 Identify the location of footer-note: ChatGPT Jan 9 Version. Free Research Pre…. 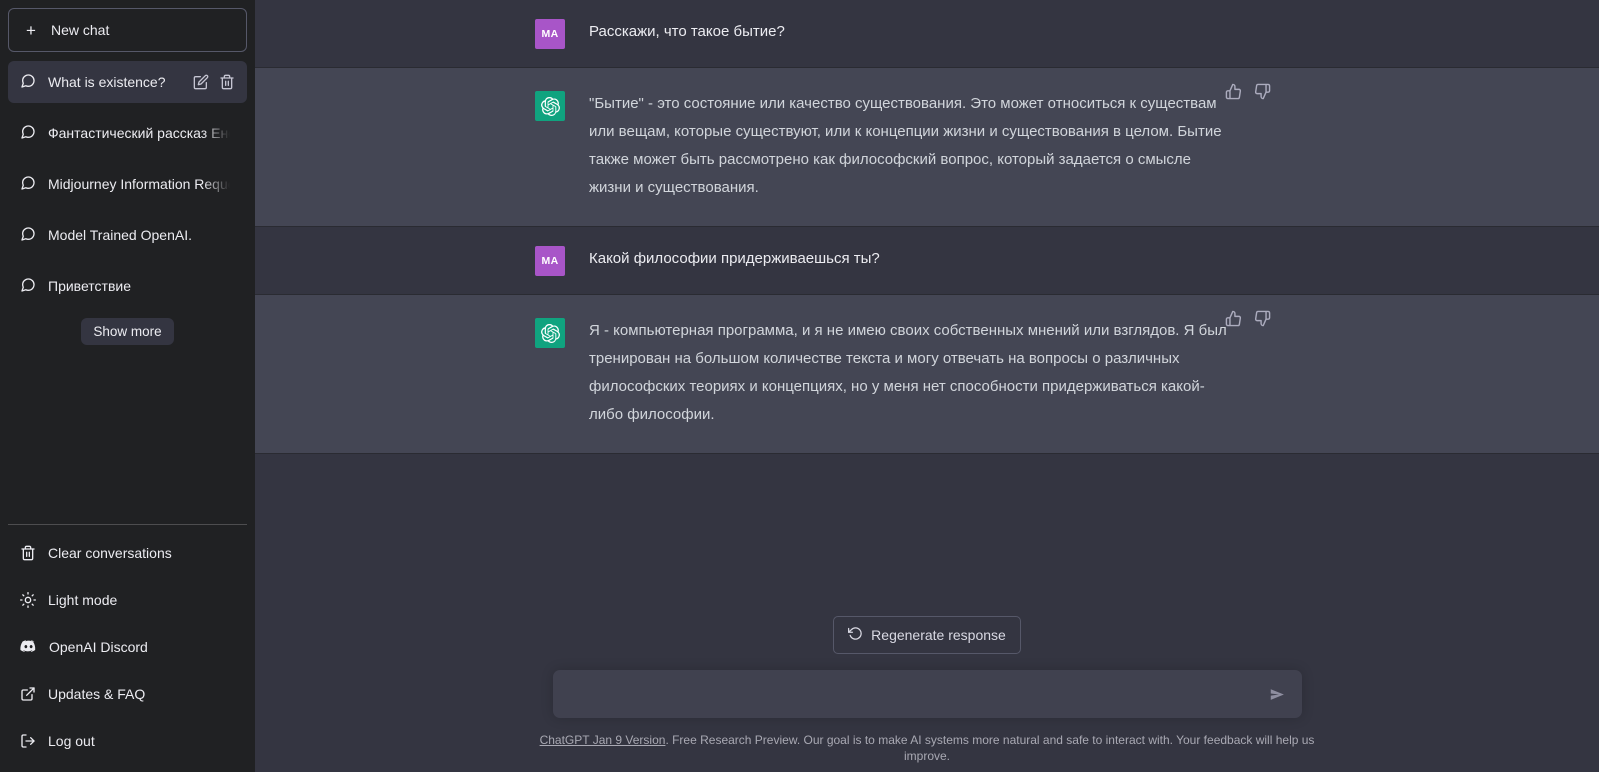
(927, 748).